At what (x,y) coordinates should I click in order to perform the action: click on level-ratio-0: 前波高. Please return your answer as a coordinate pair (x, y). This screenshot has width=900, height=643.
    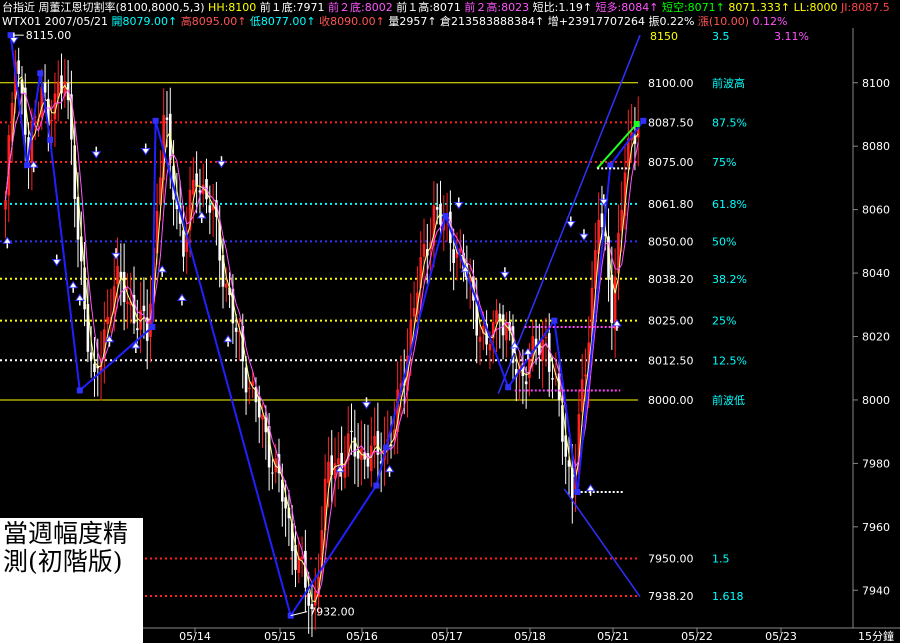
    Looking at the image, I should click on (728, 83).